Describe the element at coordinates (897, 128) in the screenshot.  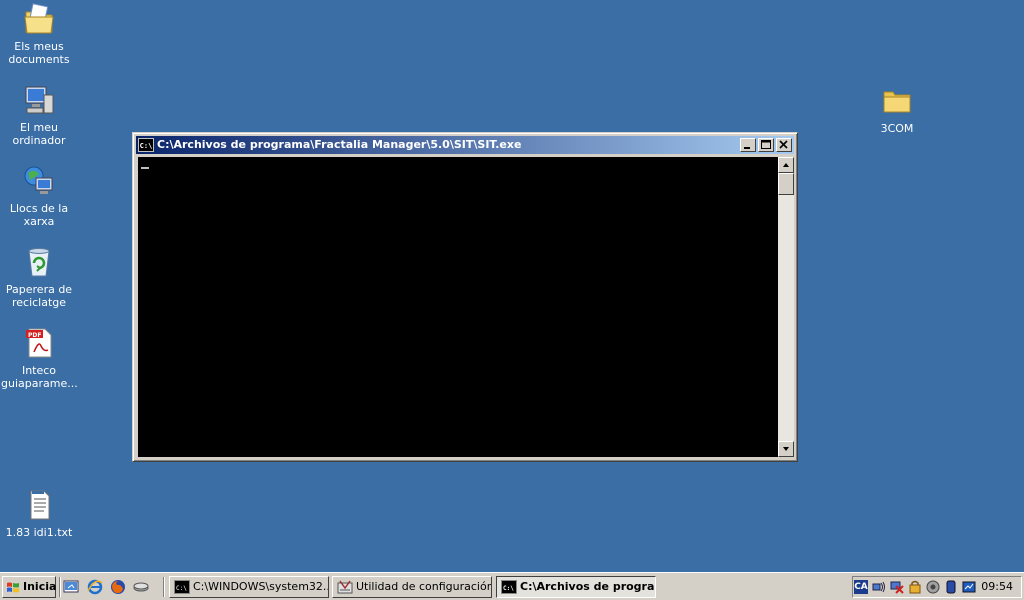
I see `desktop-icon-label: 3COM` at that location.